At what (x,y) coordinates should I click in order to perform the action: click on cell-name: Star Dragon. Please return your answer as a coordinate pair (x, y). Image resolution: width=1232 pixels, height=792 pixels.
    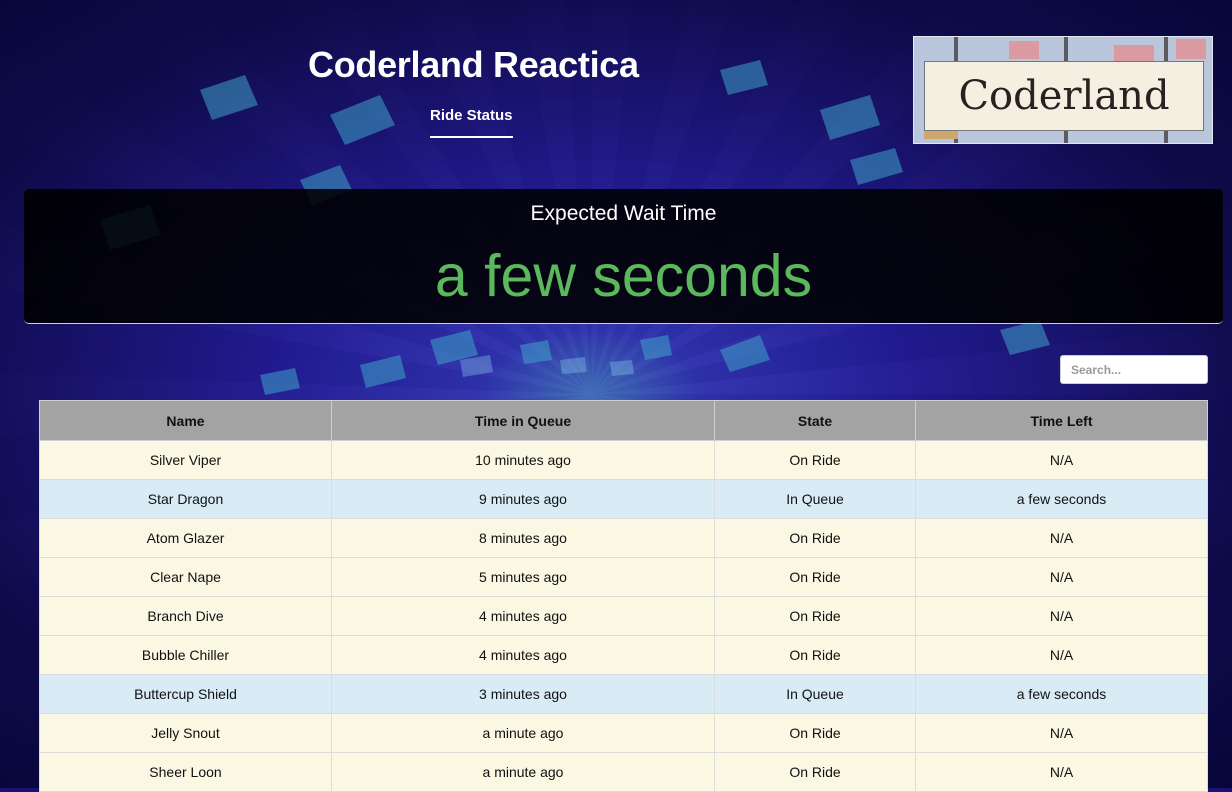
    Looking at the image, I should click on (185, 499).